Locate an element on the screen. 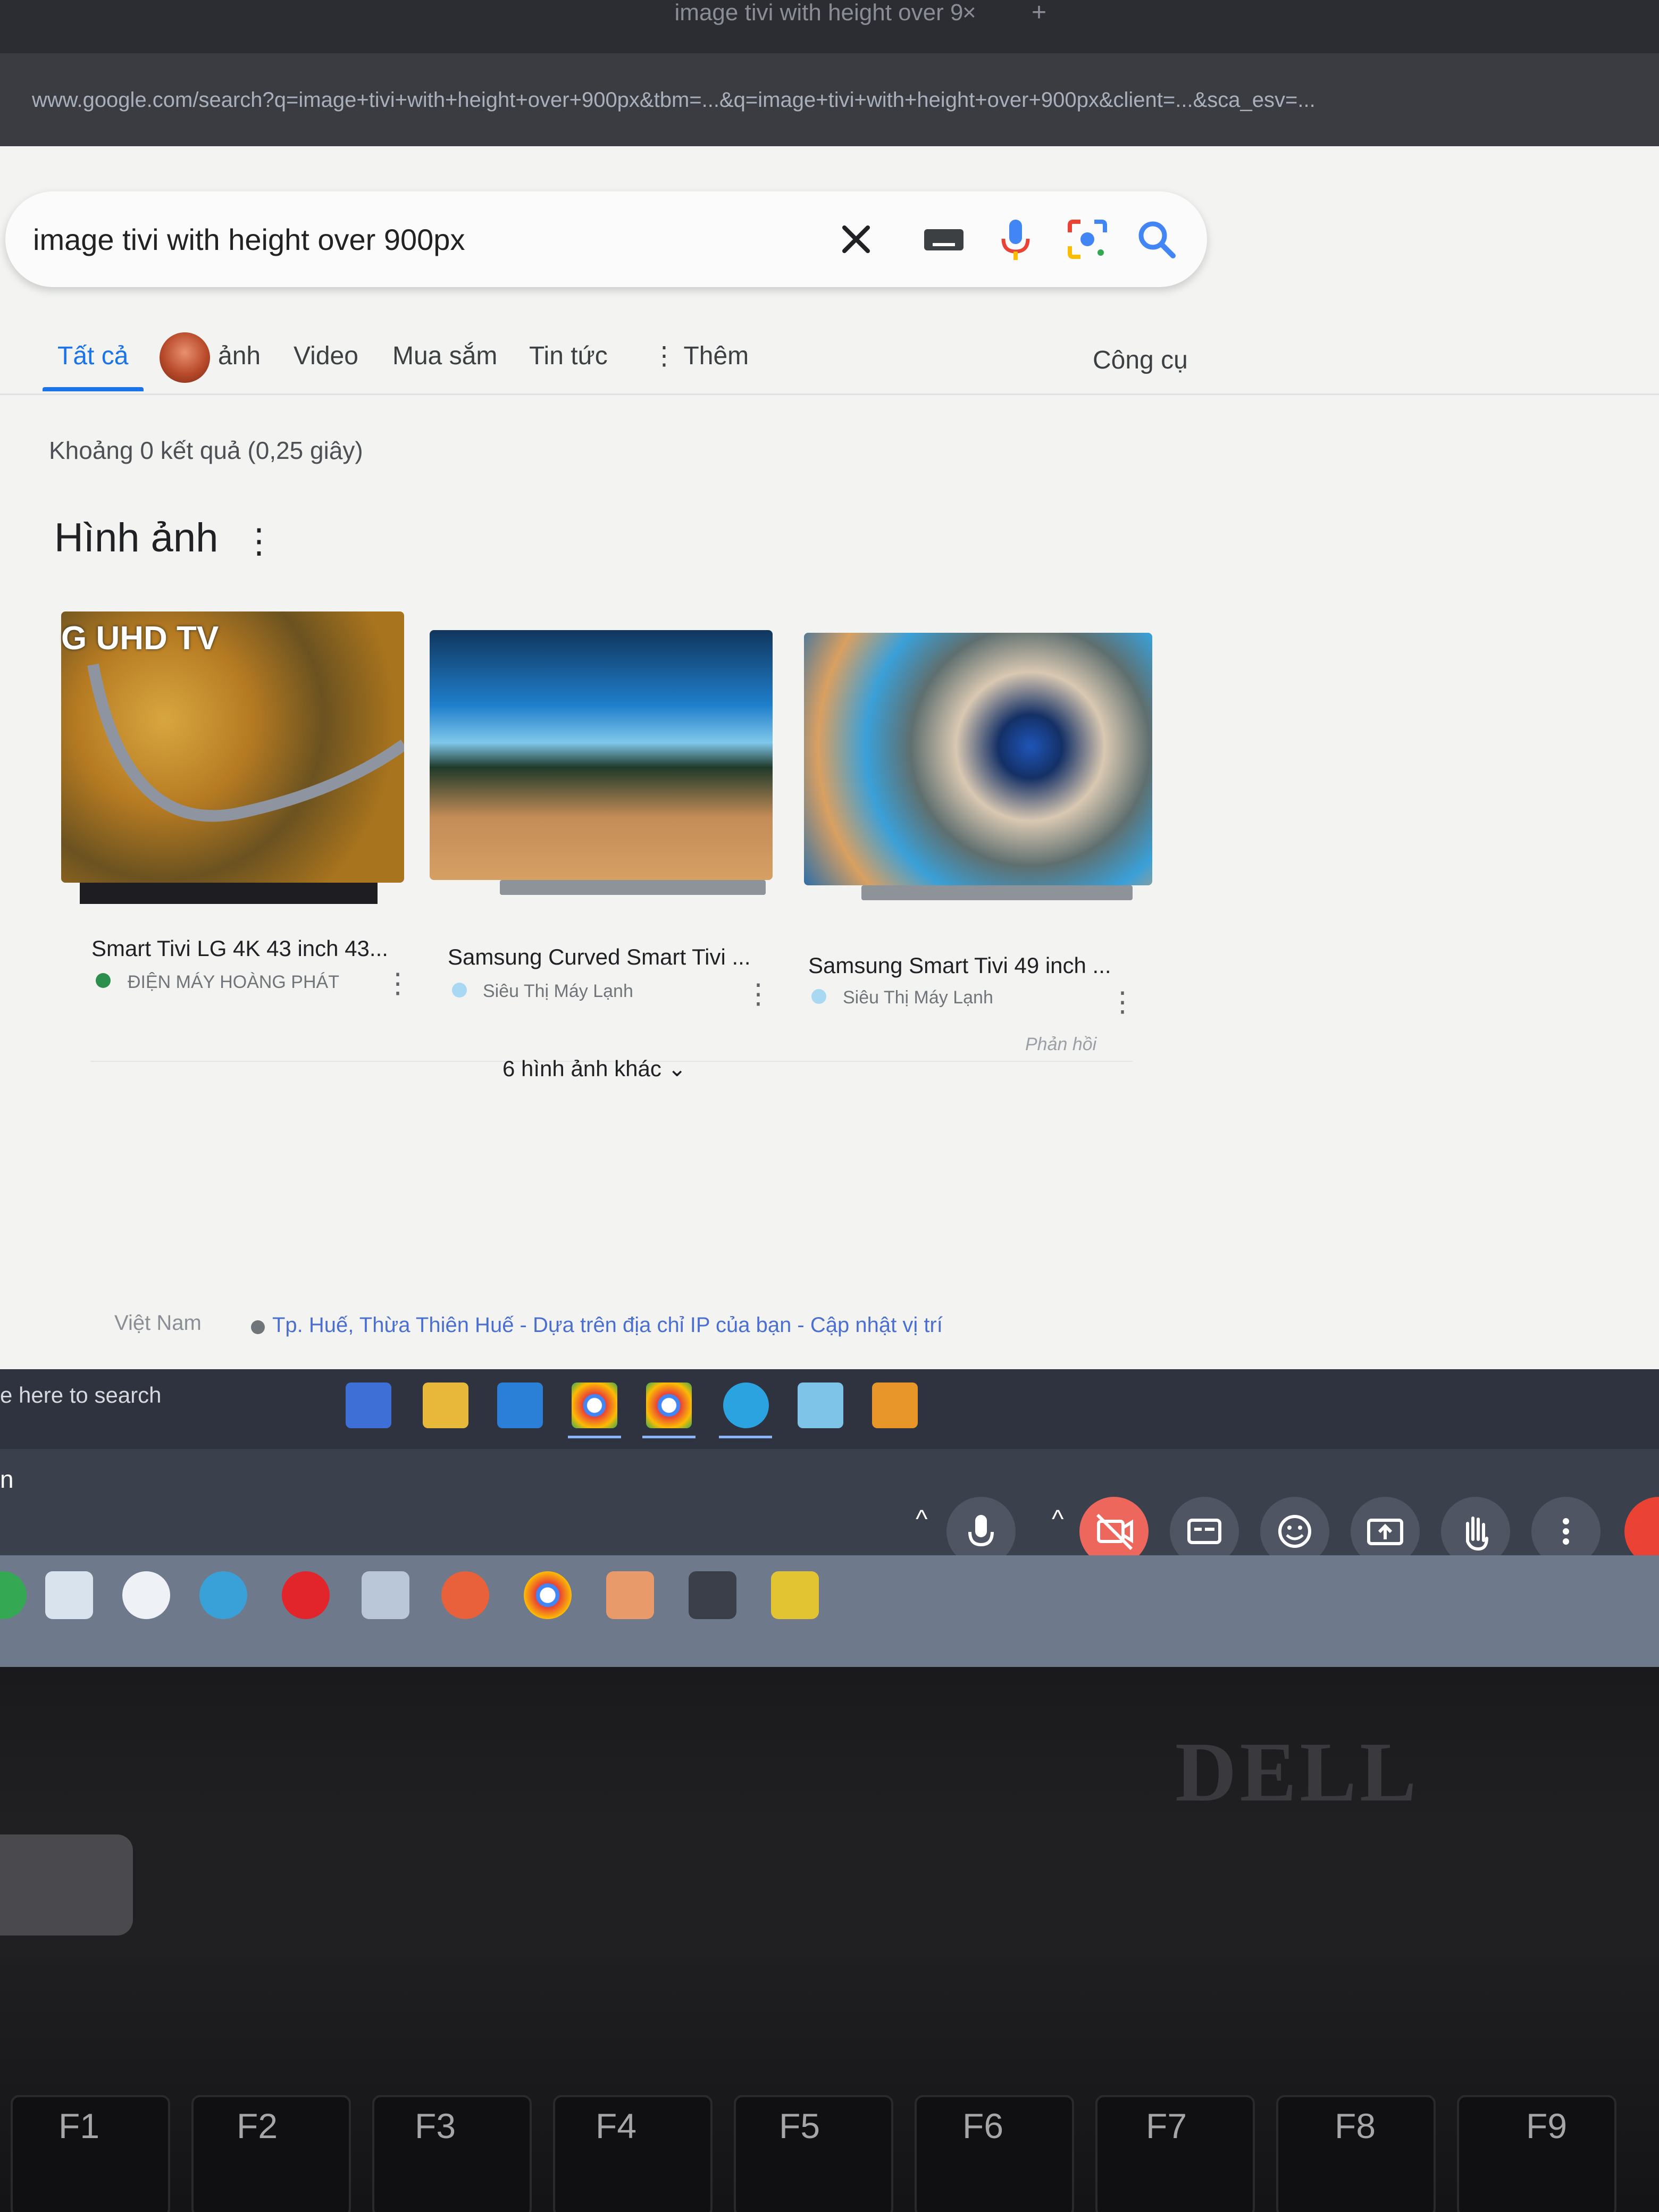  location-dot-icon is located at coordinates (258, 1327).